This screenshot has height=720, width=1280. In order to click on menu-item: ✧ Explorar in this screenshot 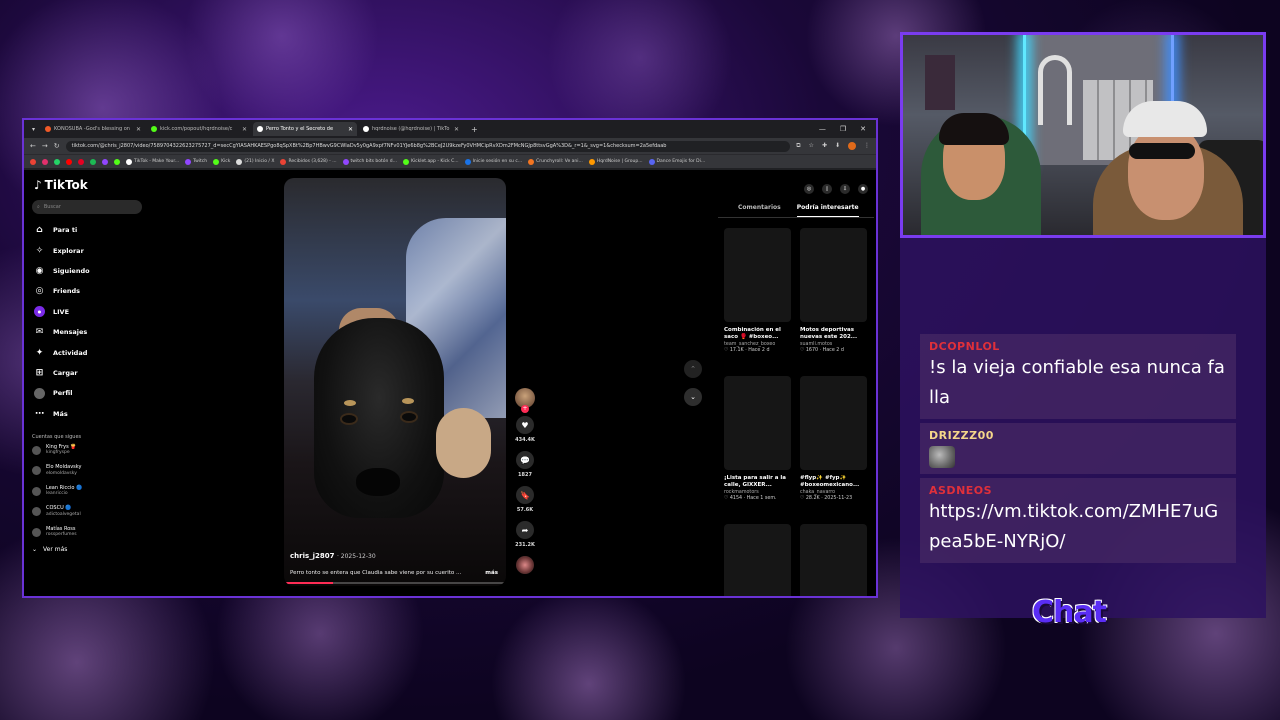, I will do `click(87, 250)`.